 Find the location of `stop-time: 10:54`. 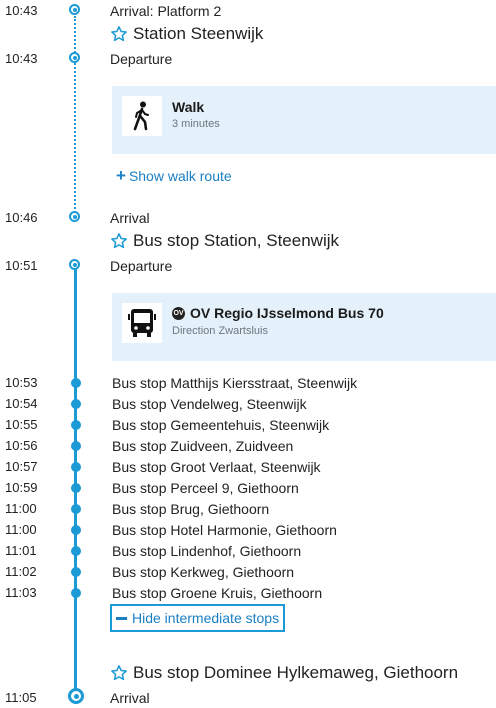

stop-time: 10:54 is located at coordinates (21, 403).